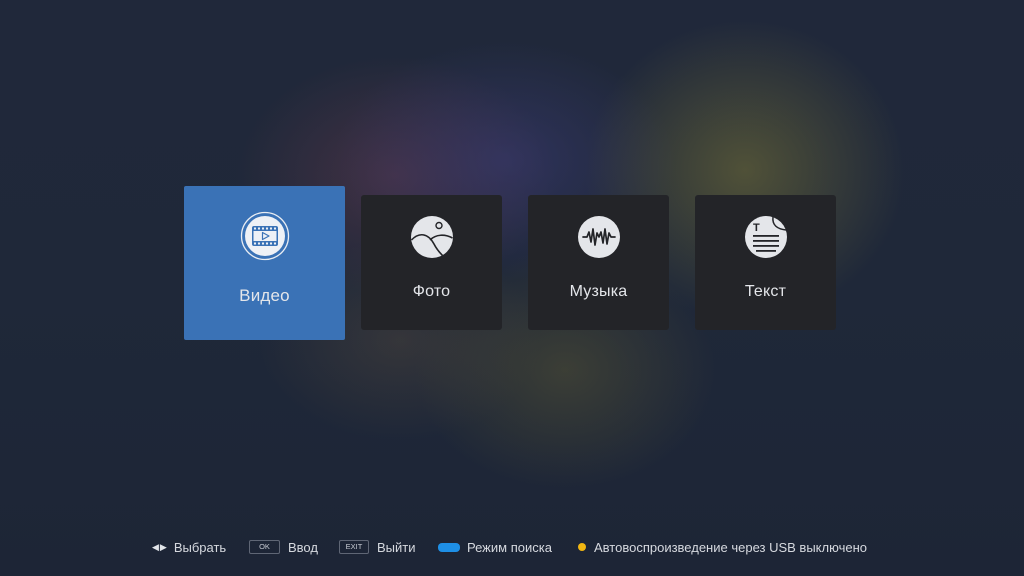  I want to click on exit-key-icon: EXIT, so click(354, 547).